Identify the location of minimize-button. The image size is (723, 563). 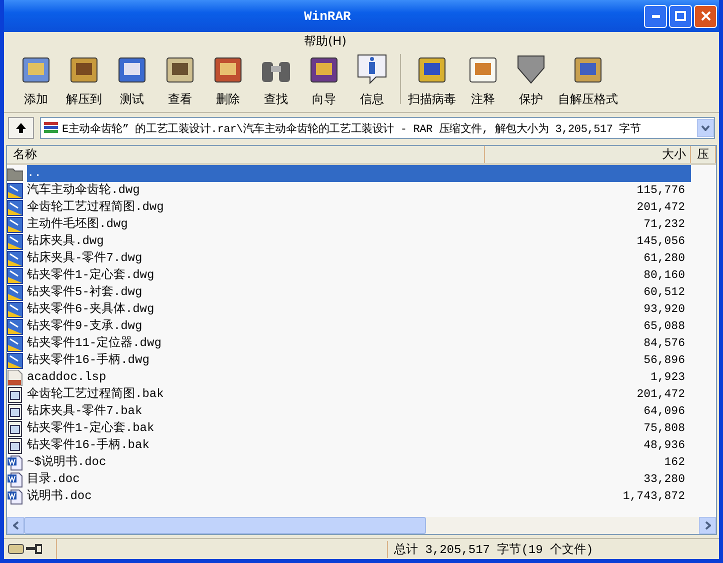
(655, 16).